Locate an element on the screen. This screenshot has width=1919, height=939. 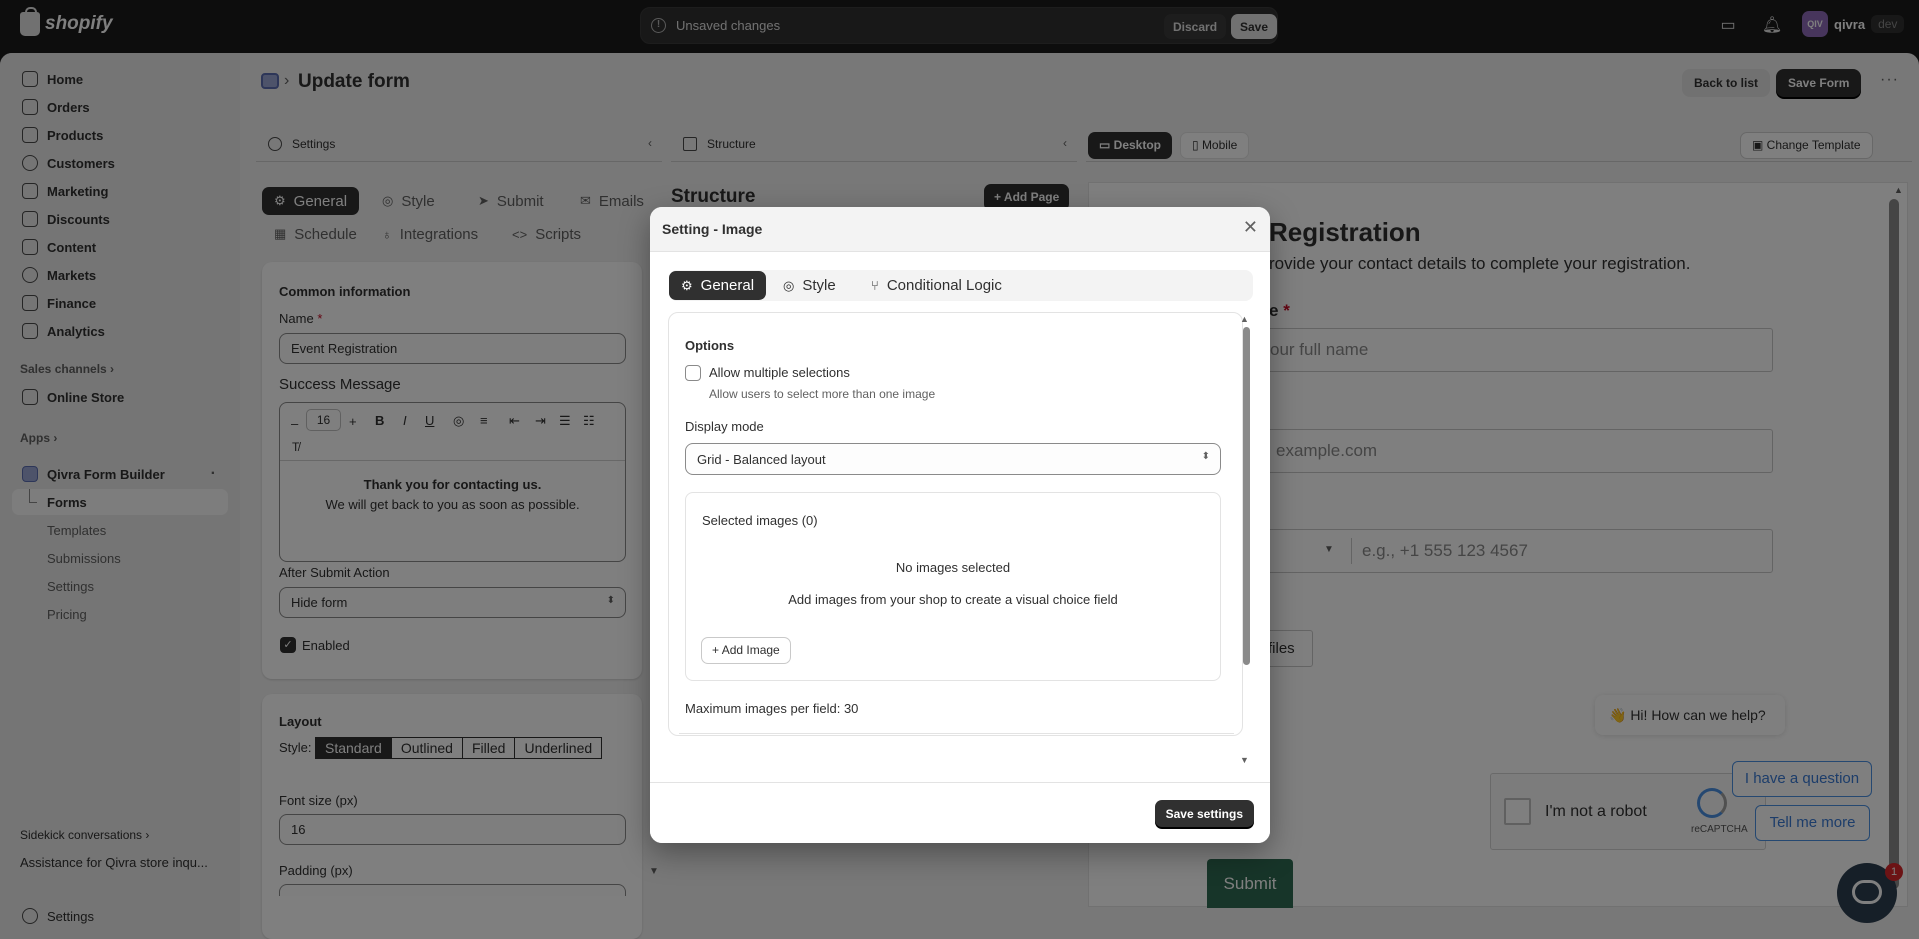
modal-title: Setting - Image is located at coordinates (712, 229).